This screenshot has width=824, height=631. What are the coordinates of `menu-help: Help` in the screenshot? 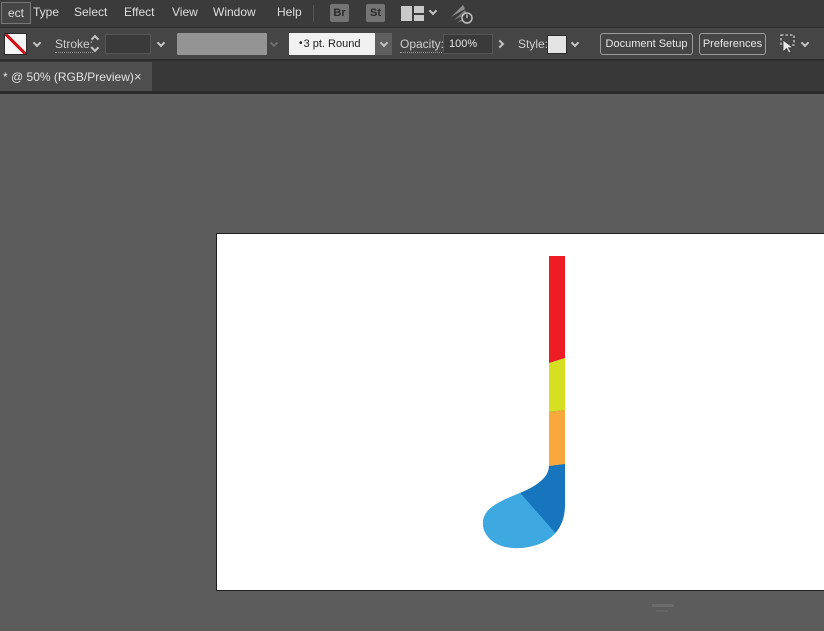 It's located at (289, 12).